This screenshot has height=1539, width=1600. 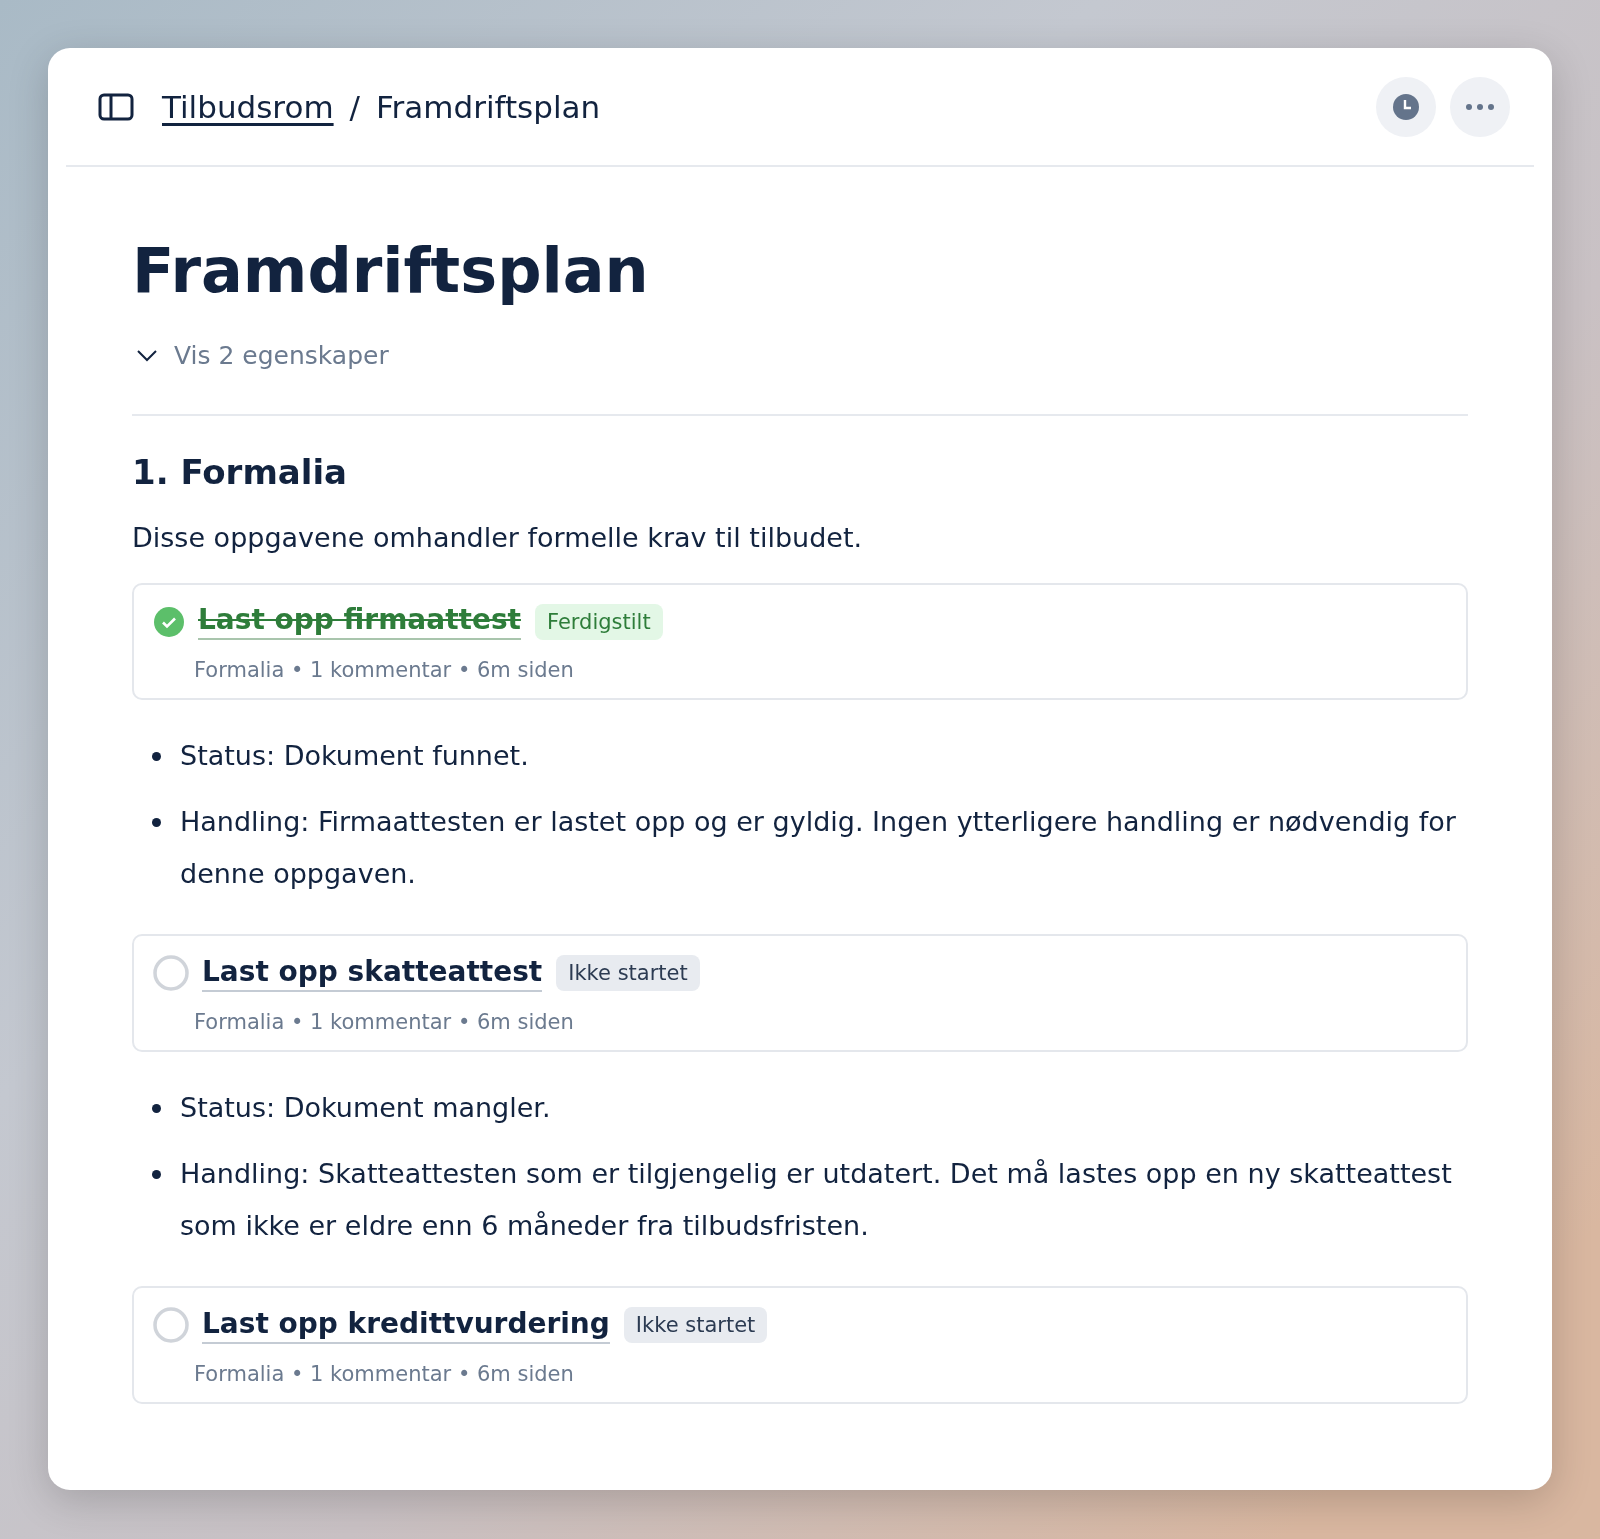 I want to click on task-card: Last opp kredittvurdering Ikke startet Formalia • 1 kommentar • 6m siden, so click(x=800, y=1345).